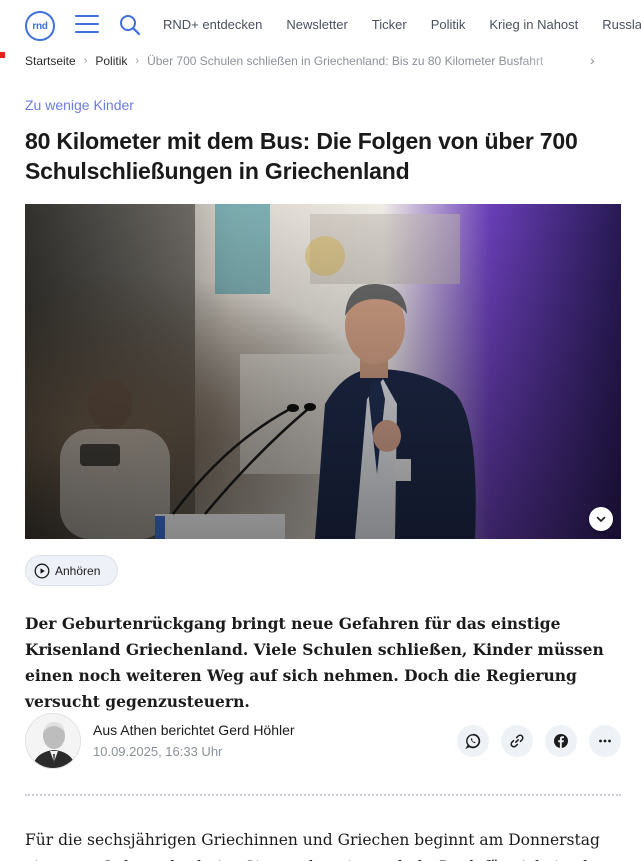 This screenshot has width=641, height=861. I want to click on share-facebook-button, so click(561, 741).